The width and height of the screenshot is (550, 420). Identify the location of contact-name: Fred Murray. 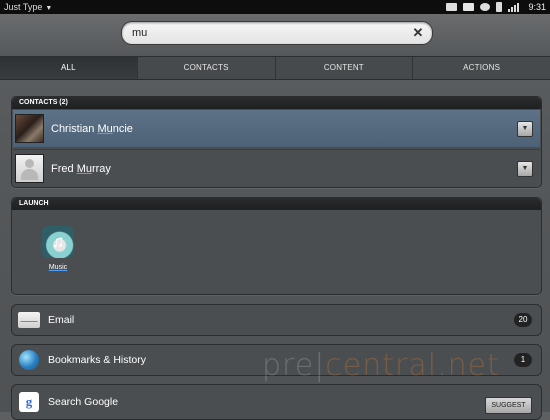
(81, 168).